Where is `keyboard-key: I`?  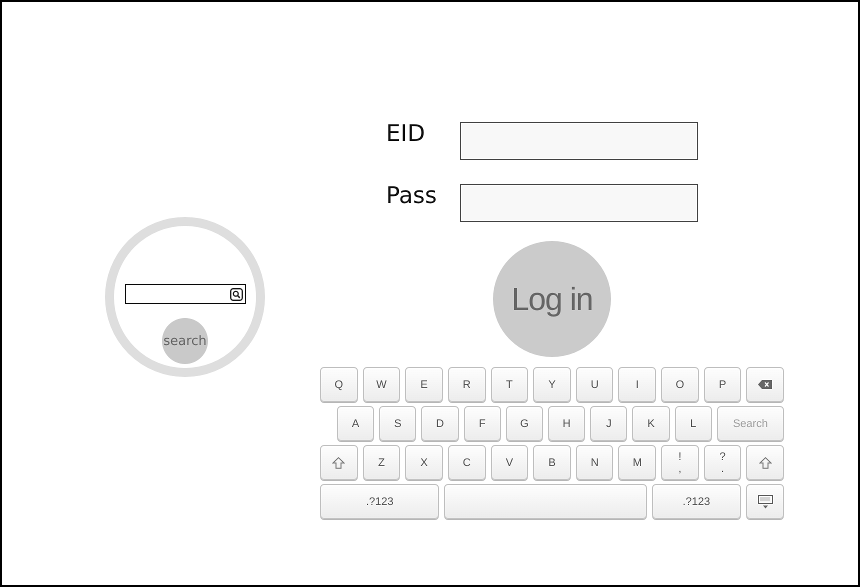
keyboard-key: I is located at coordinates (637, 384).